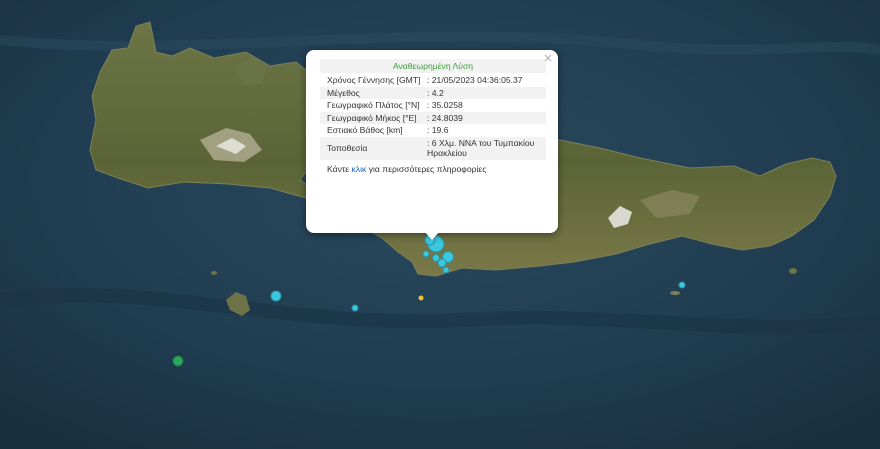  What do you see at coordinates (438, 130) in the screenshot?
I see `field-value: : 19.6` at bounding box center [438, 130].